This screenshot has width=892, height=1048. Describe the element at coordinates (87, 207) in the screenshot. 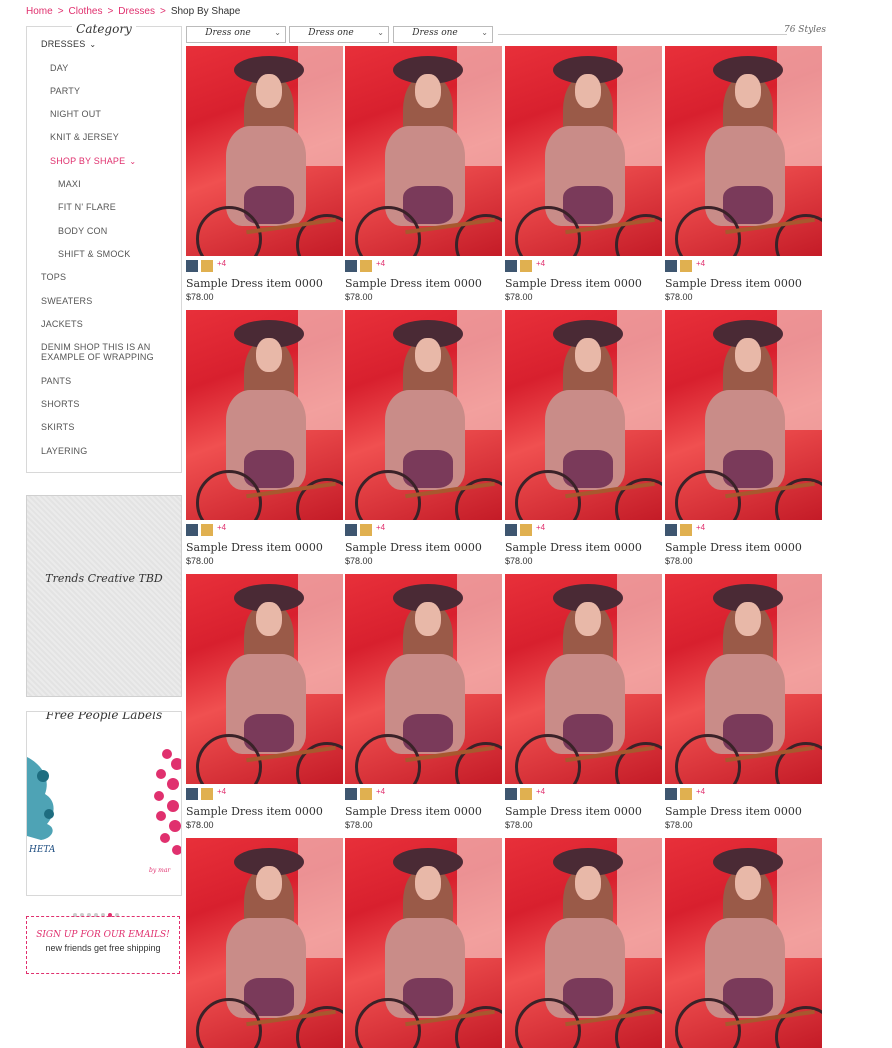

I see `category-fit-n-flare: FIT N' FLARE` at that location.